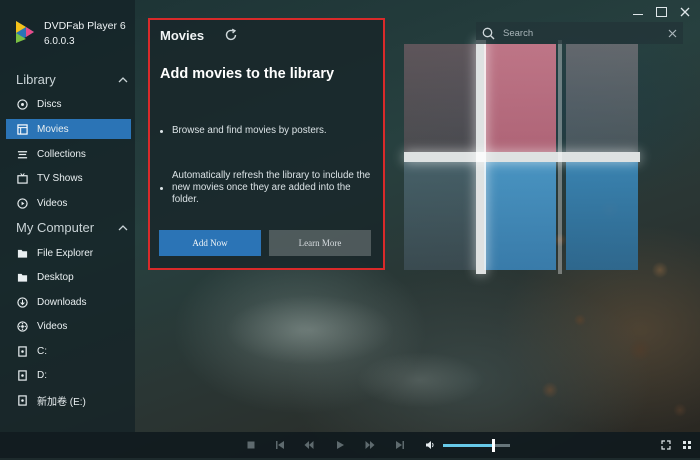 The height and width of the screenshot is (460, 700). Describe the element at coordinates (68, 351) in the screenshot. I see `sidebar-item-drive-c: C:` at that location.